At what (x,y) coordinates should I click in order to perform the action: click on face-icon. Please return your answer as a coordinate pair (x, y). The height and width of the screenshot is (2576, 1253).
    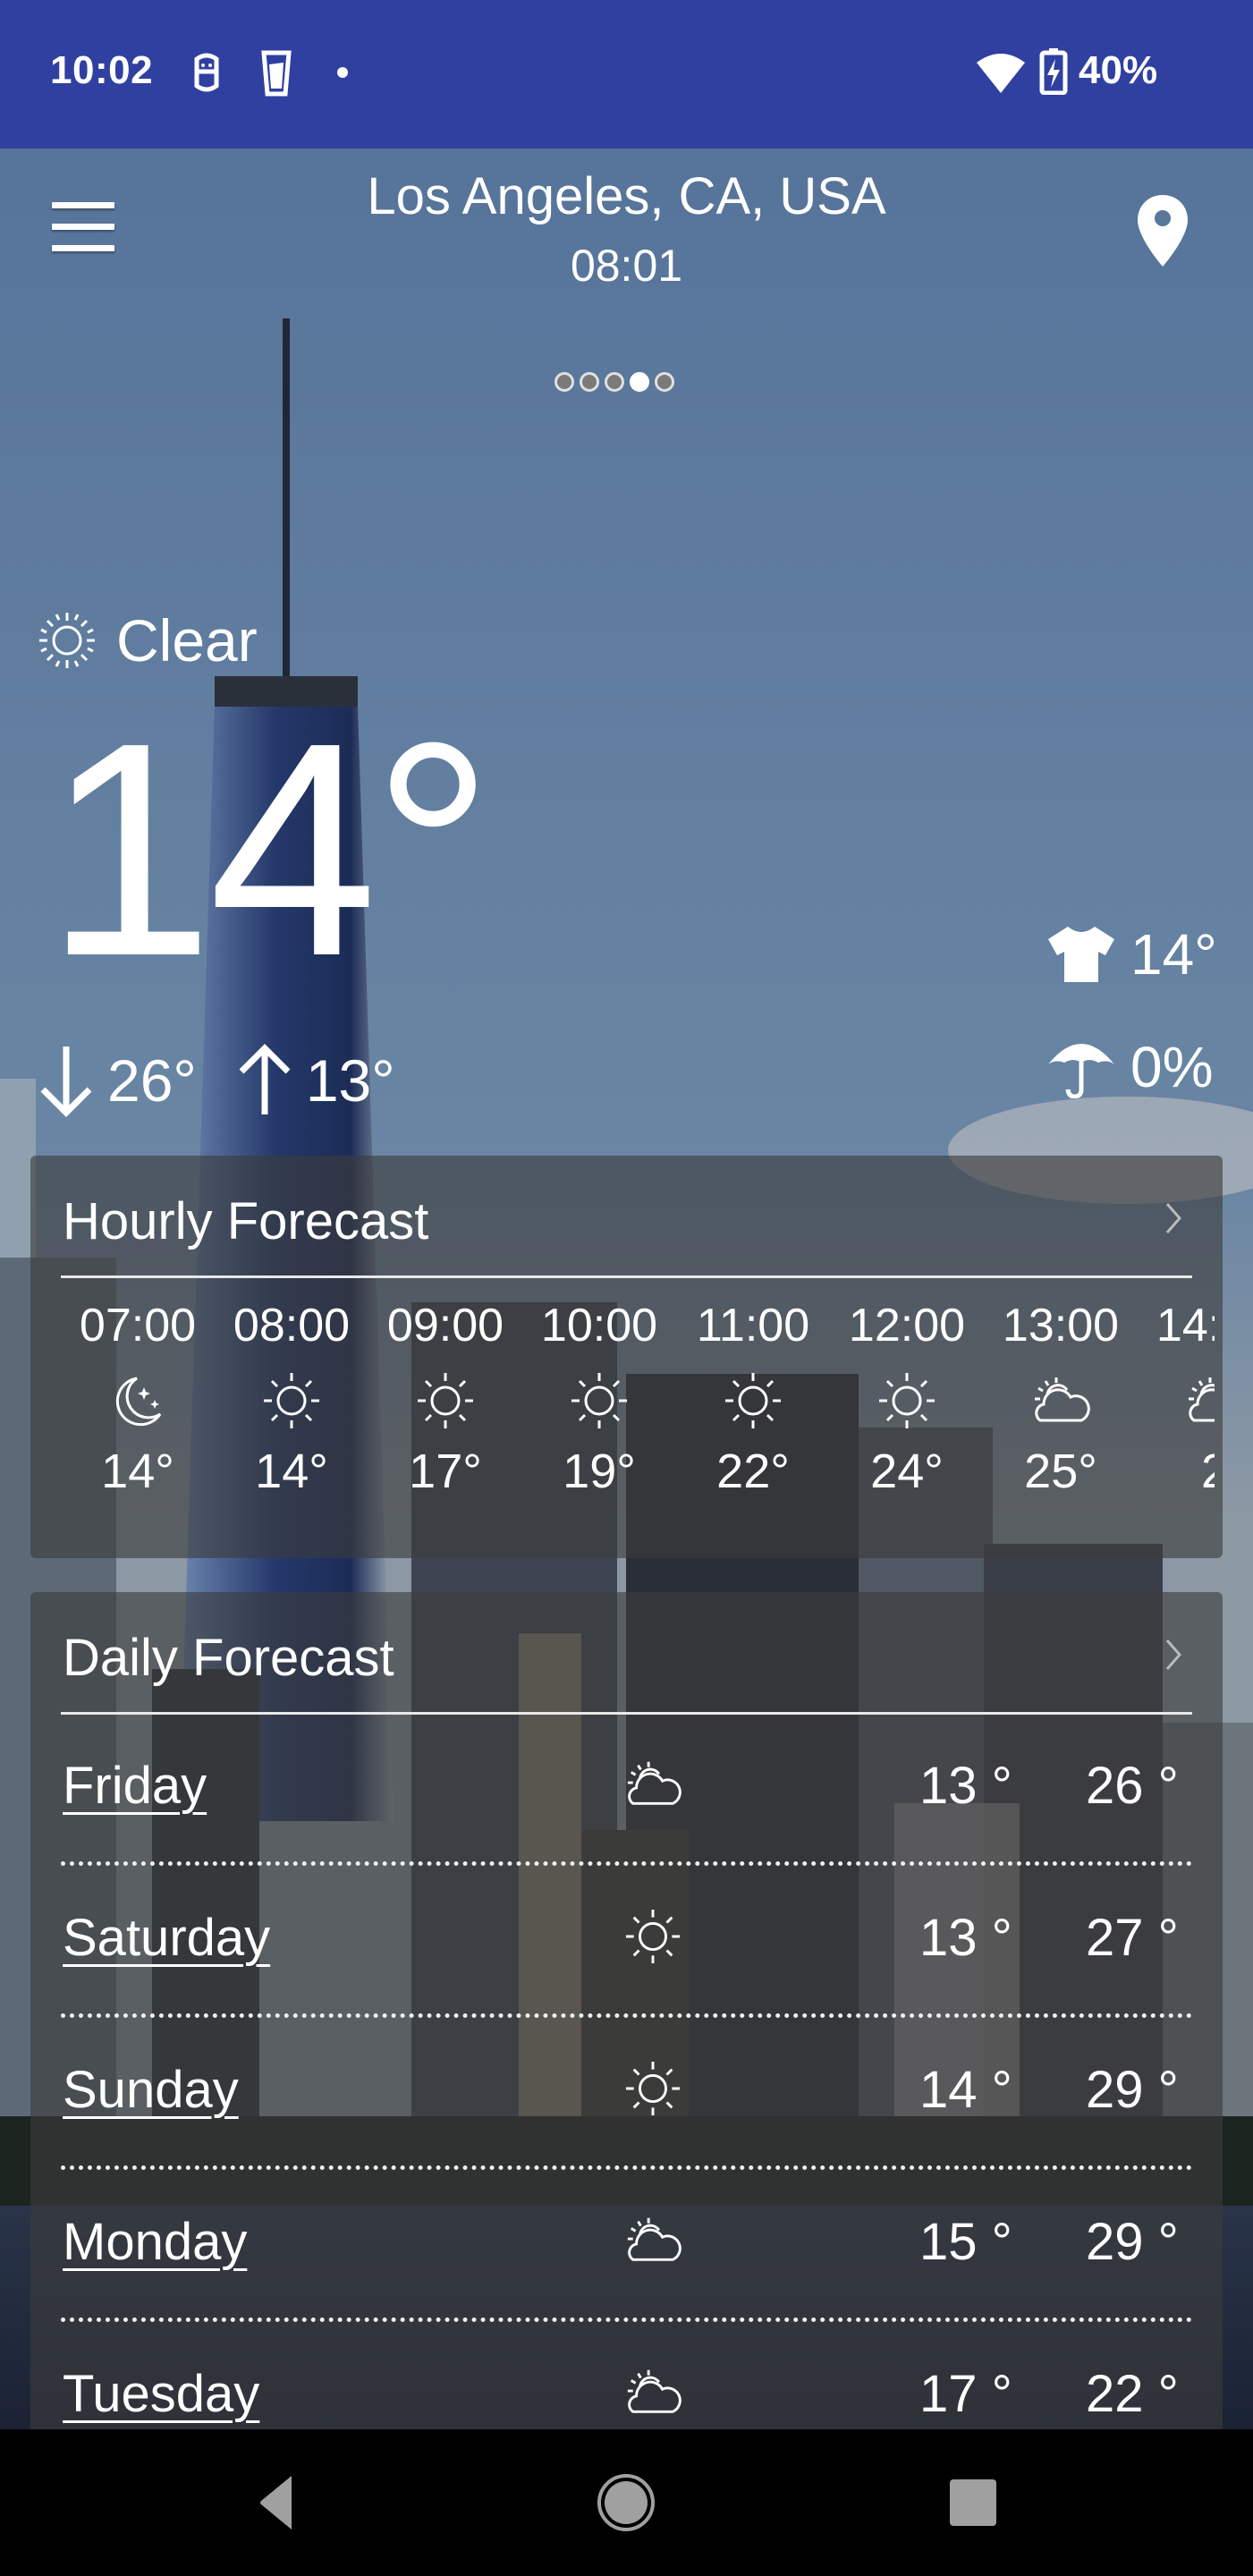
    Looking at the image, I should click on (206, 72).